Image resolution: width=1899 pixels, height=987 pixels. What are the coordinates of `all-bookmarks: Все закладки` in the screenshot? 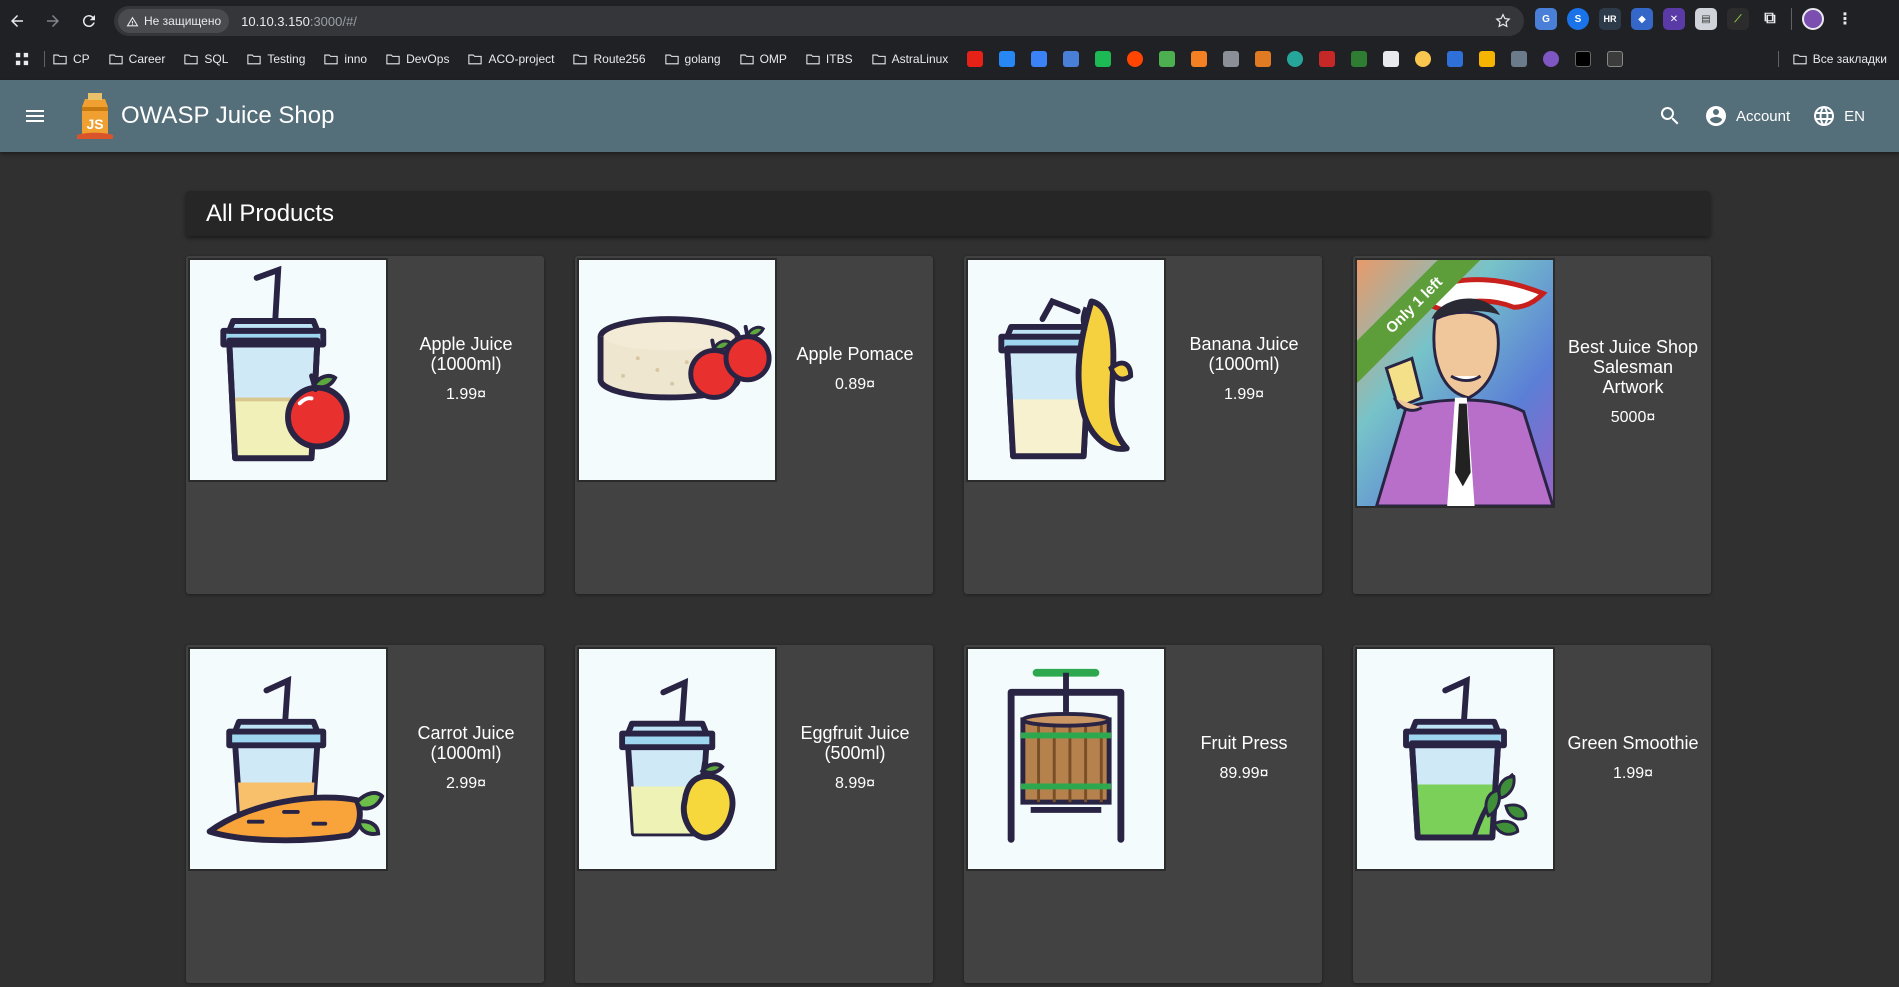 It's located at (1832, 59).